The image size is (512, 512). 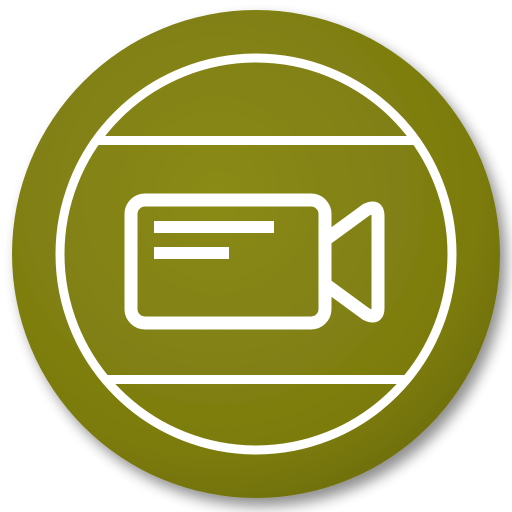 What do you see at coordinates (191, 253) in the screenshot?
I see `screen-line-short` at bounding box center [191, 253].